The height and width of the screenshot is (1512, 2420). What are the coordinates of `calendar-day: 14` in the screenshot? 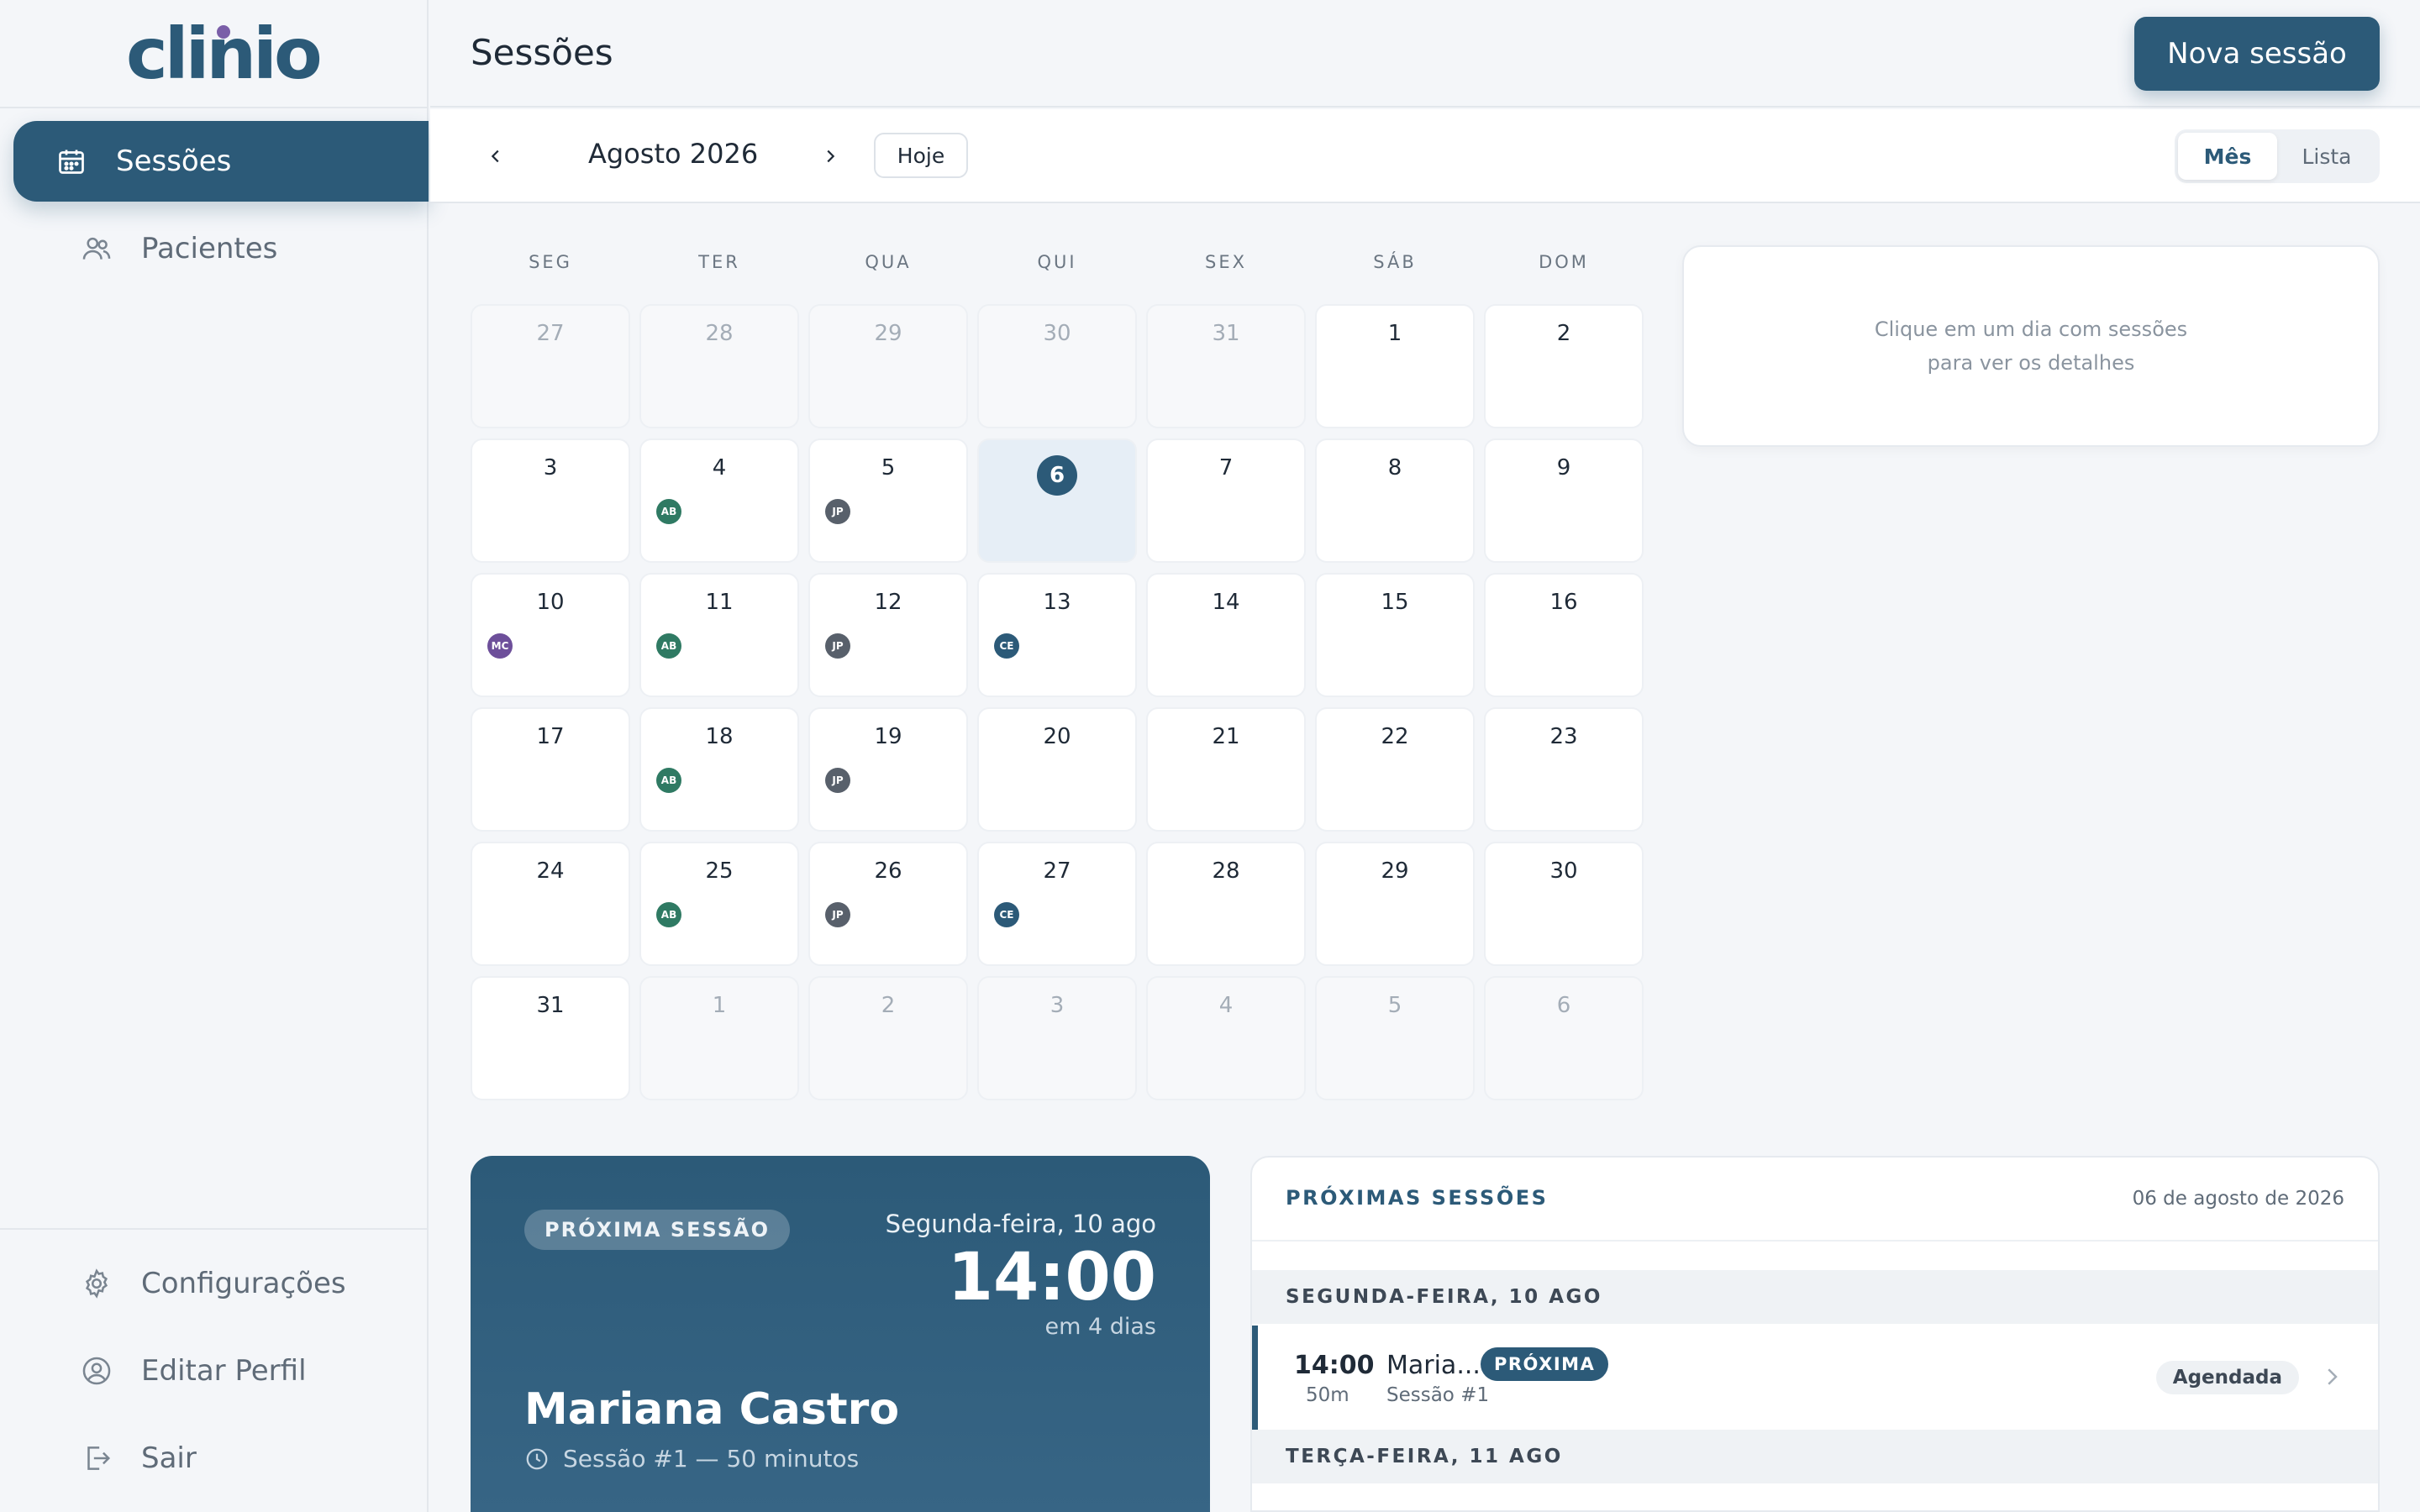 It's located at (1226, 635).